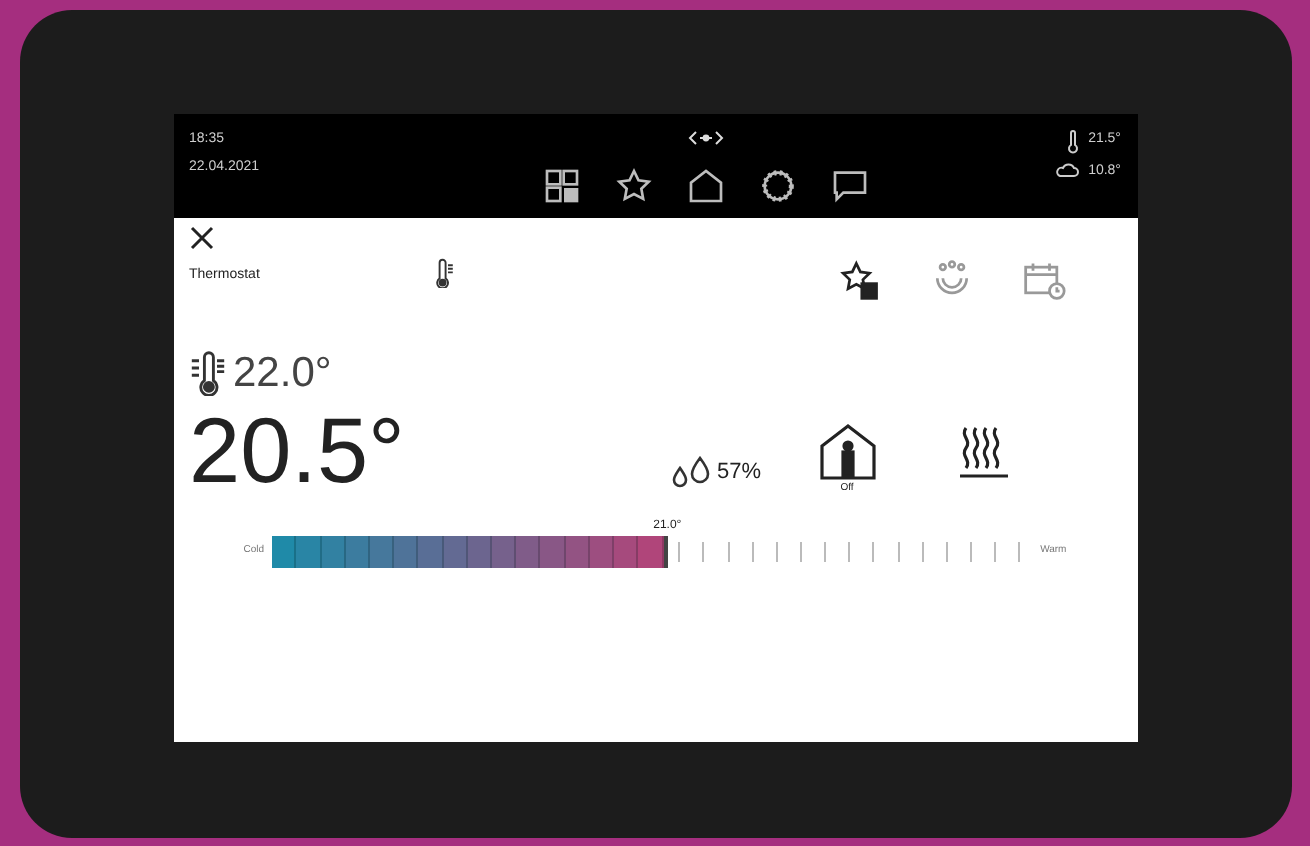 Image resolution: width=1310 pixels, height=846 pixels. What do you see at coordinates (739, 472) in the screenshot?
I see `humidity-value: 57%` at bounding box center [739, 472].